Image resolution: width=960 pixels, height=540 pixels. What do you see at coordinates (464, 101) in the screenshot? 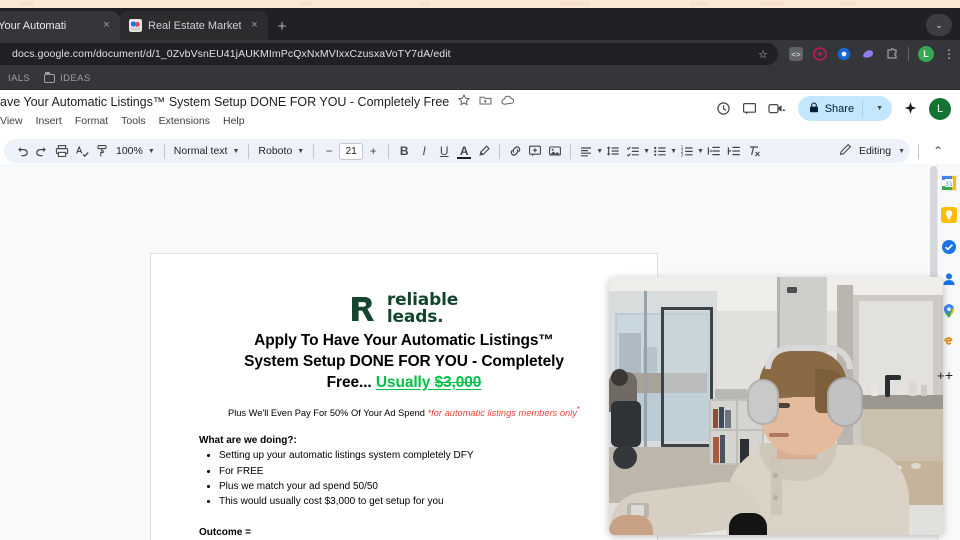
I see `star-icon` at bounding box center [464, 101].